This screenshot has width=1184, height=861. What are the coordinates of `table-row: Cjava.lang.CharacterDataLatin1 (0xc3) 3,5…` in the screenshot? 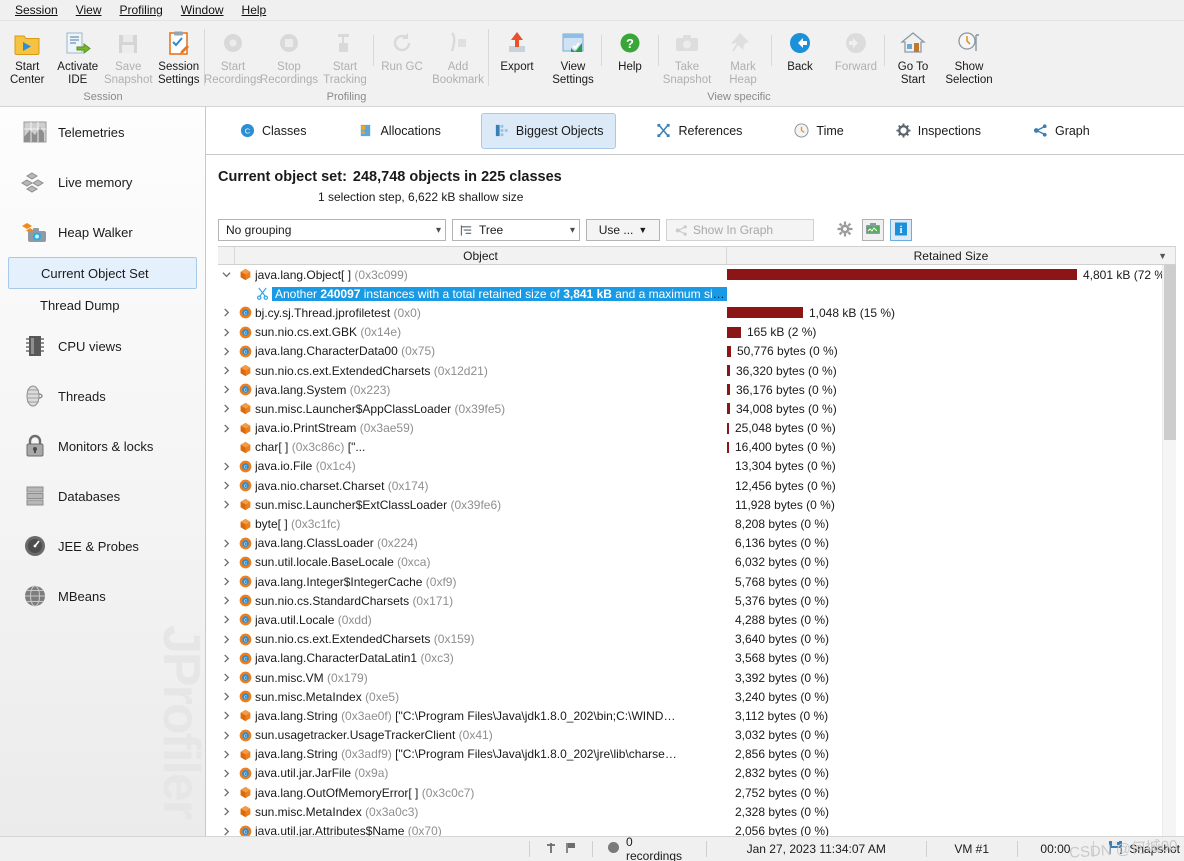 It's located at (690, 658).